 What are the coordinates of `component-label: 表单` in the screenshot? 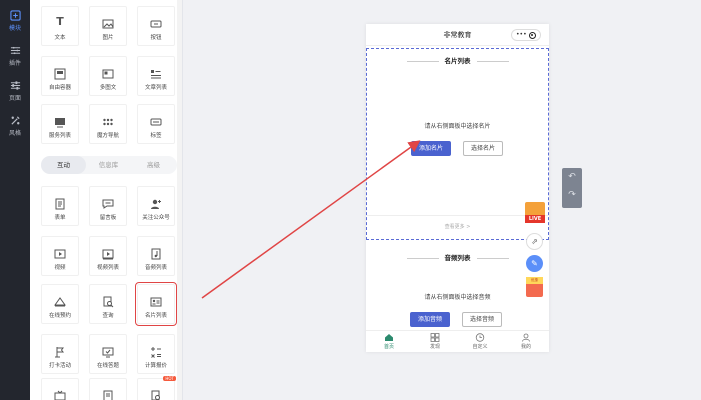 It's located at (60, 218).